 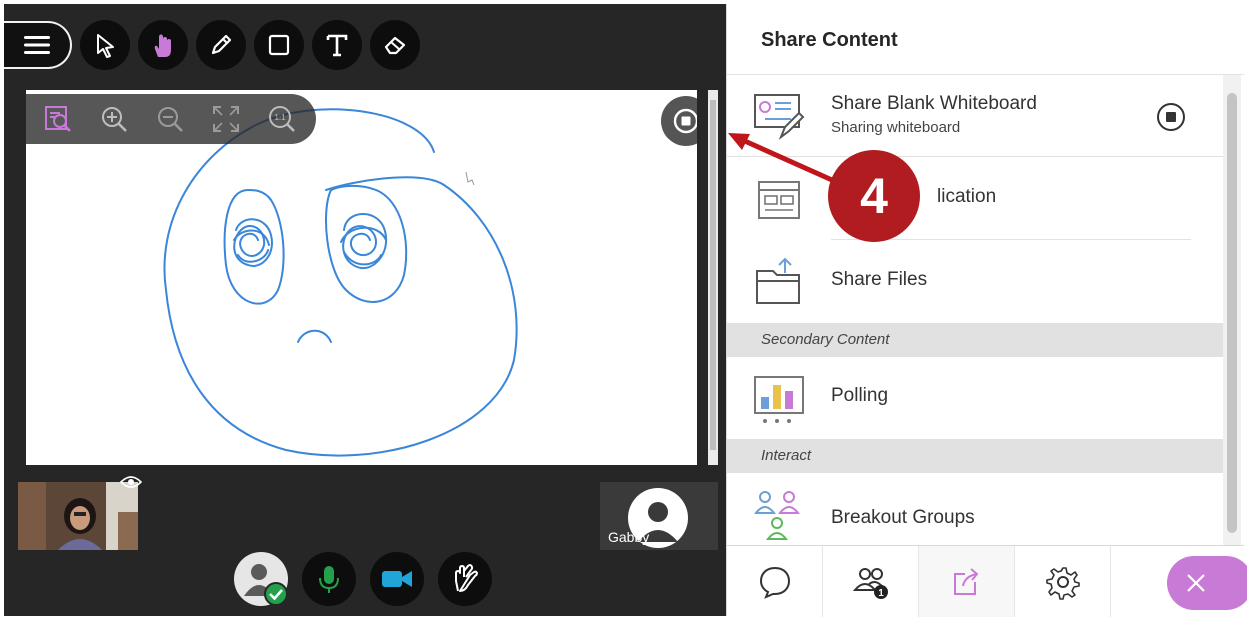 I want to click on chat-bubble-icon, so click(x=774, y=582).